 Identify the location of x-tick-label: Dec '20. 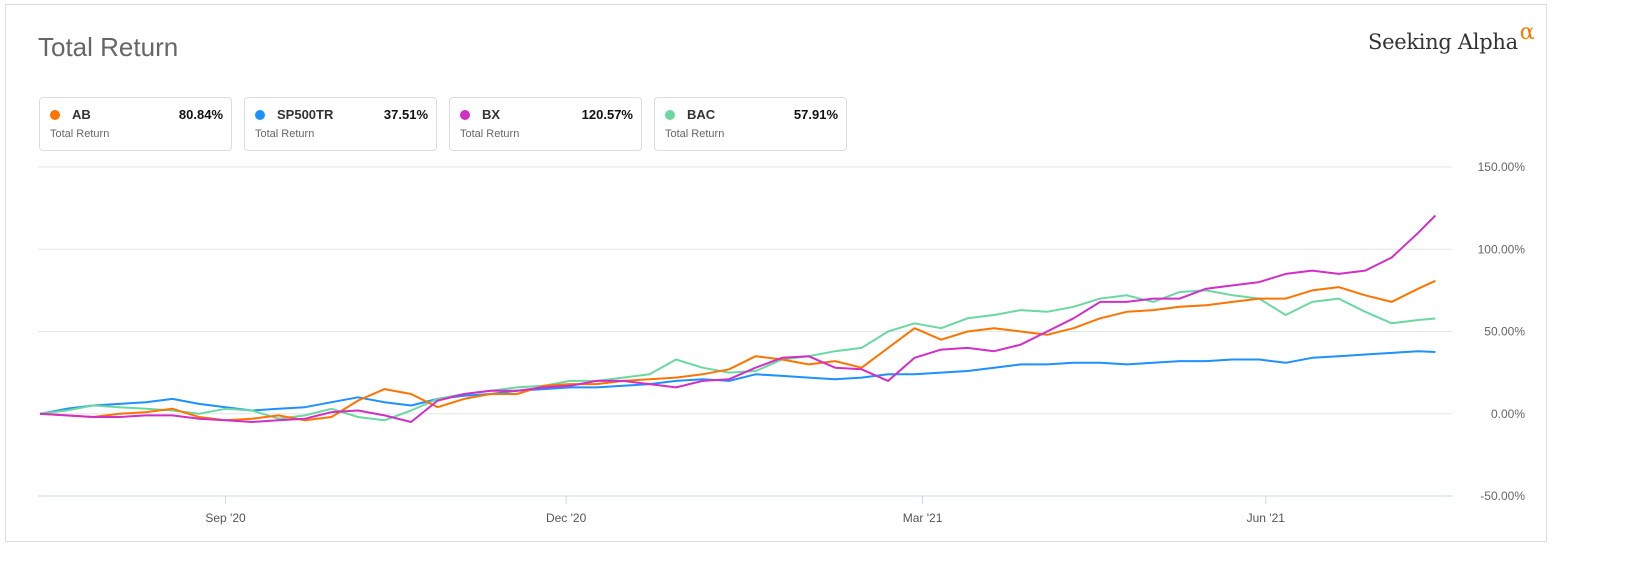
(566, 518).